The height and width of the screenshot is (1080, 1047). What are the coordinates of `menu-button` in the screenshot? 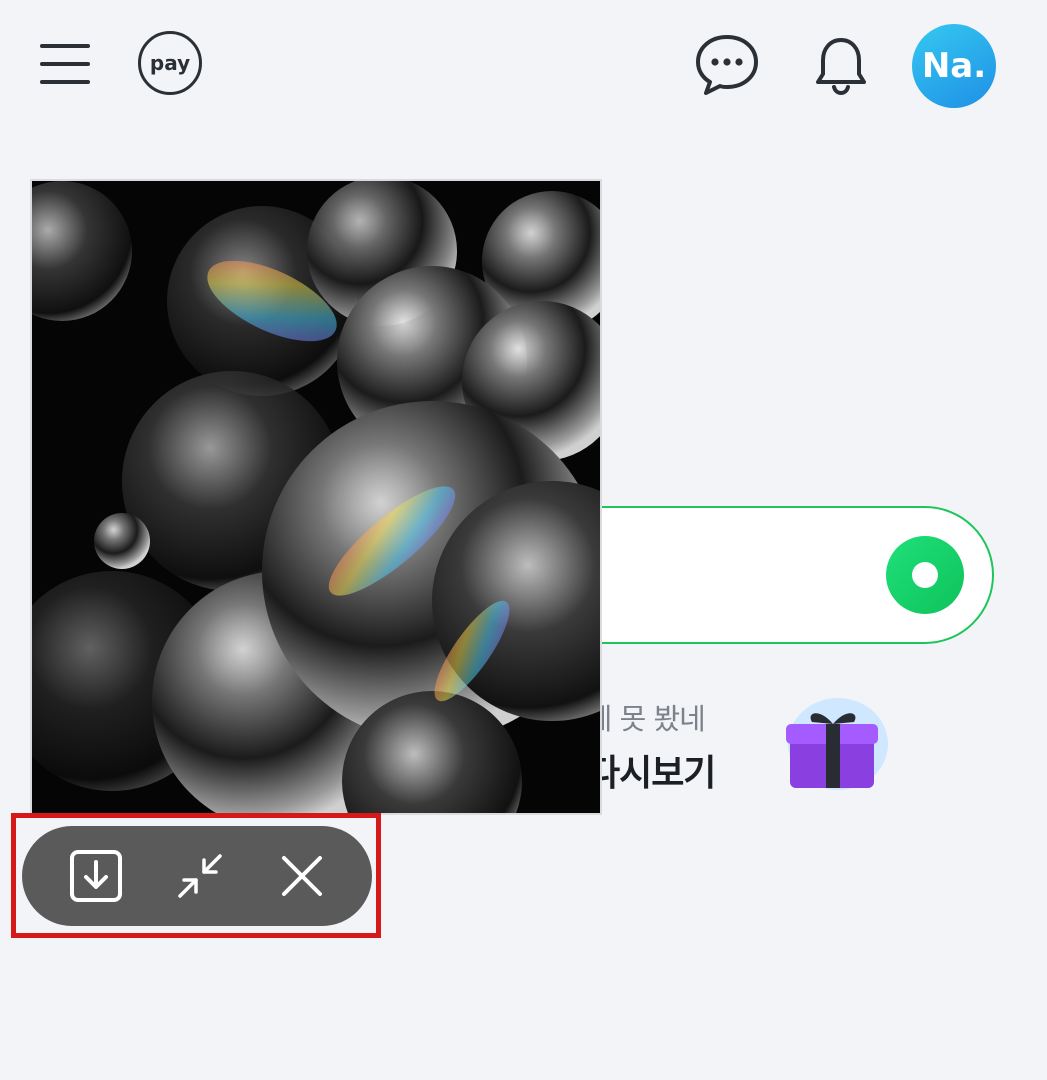 It's located at (65, 63).